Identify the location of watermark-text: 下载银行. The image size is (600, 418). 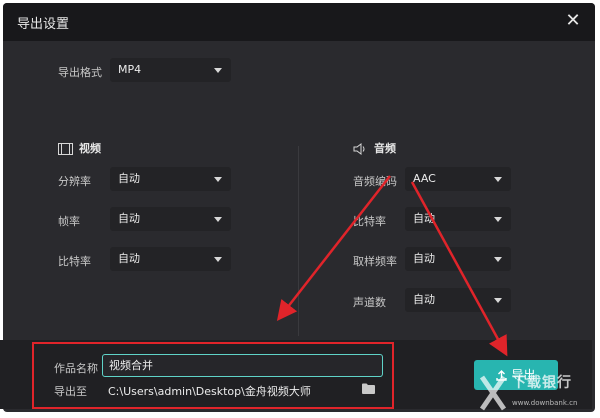
(542, 383).